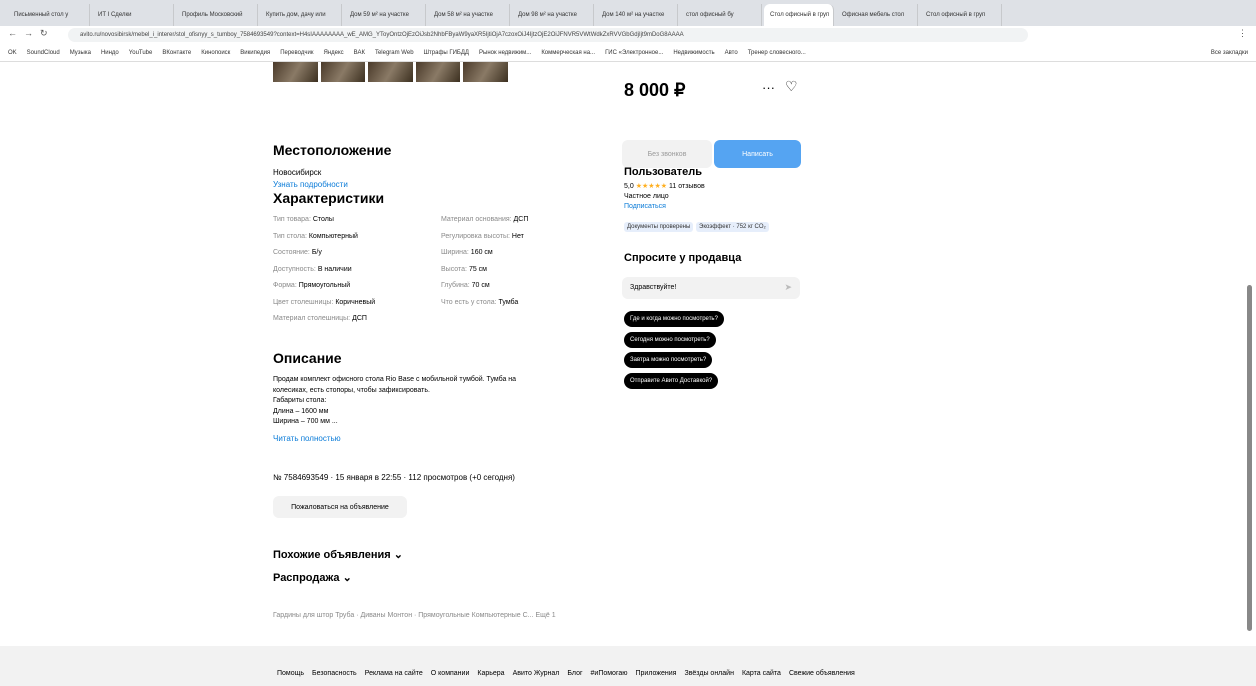 The height and width of the screenshot is (686, 1256). What do you see at coordinates (215, 53) in the screenshot?
I see `bookmark-item: Кинопоиск` at bounding box center [215, 53].